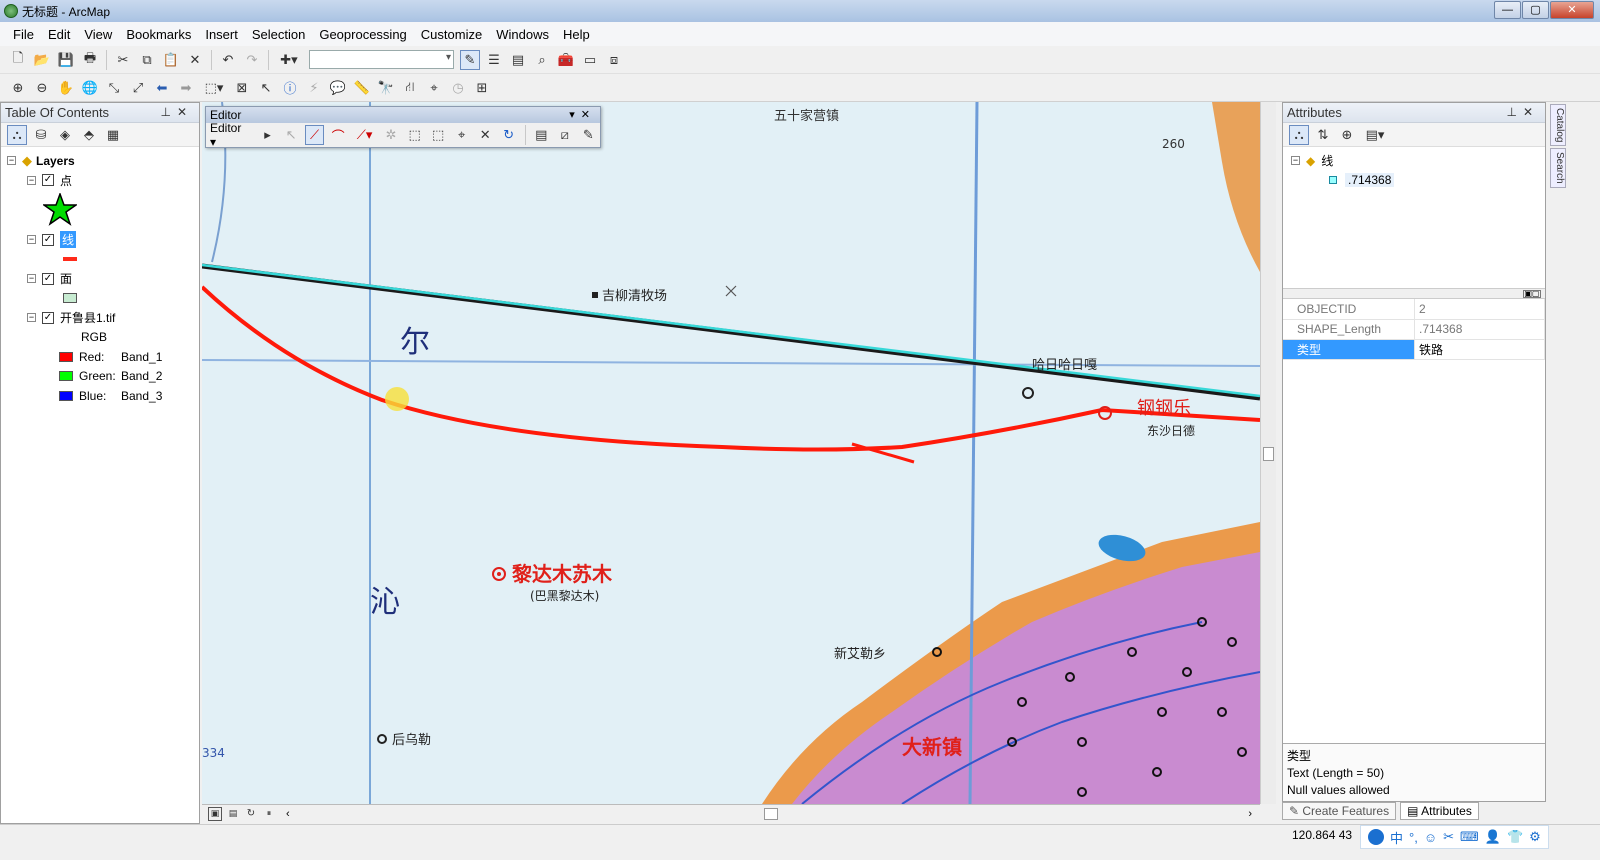 The width and height of the screenshot is (1600, 860). I want to click on paste-icon: 📋, so click(171, 60).